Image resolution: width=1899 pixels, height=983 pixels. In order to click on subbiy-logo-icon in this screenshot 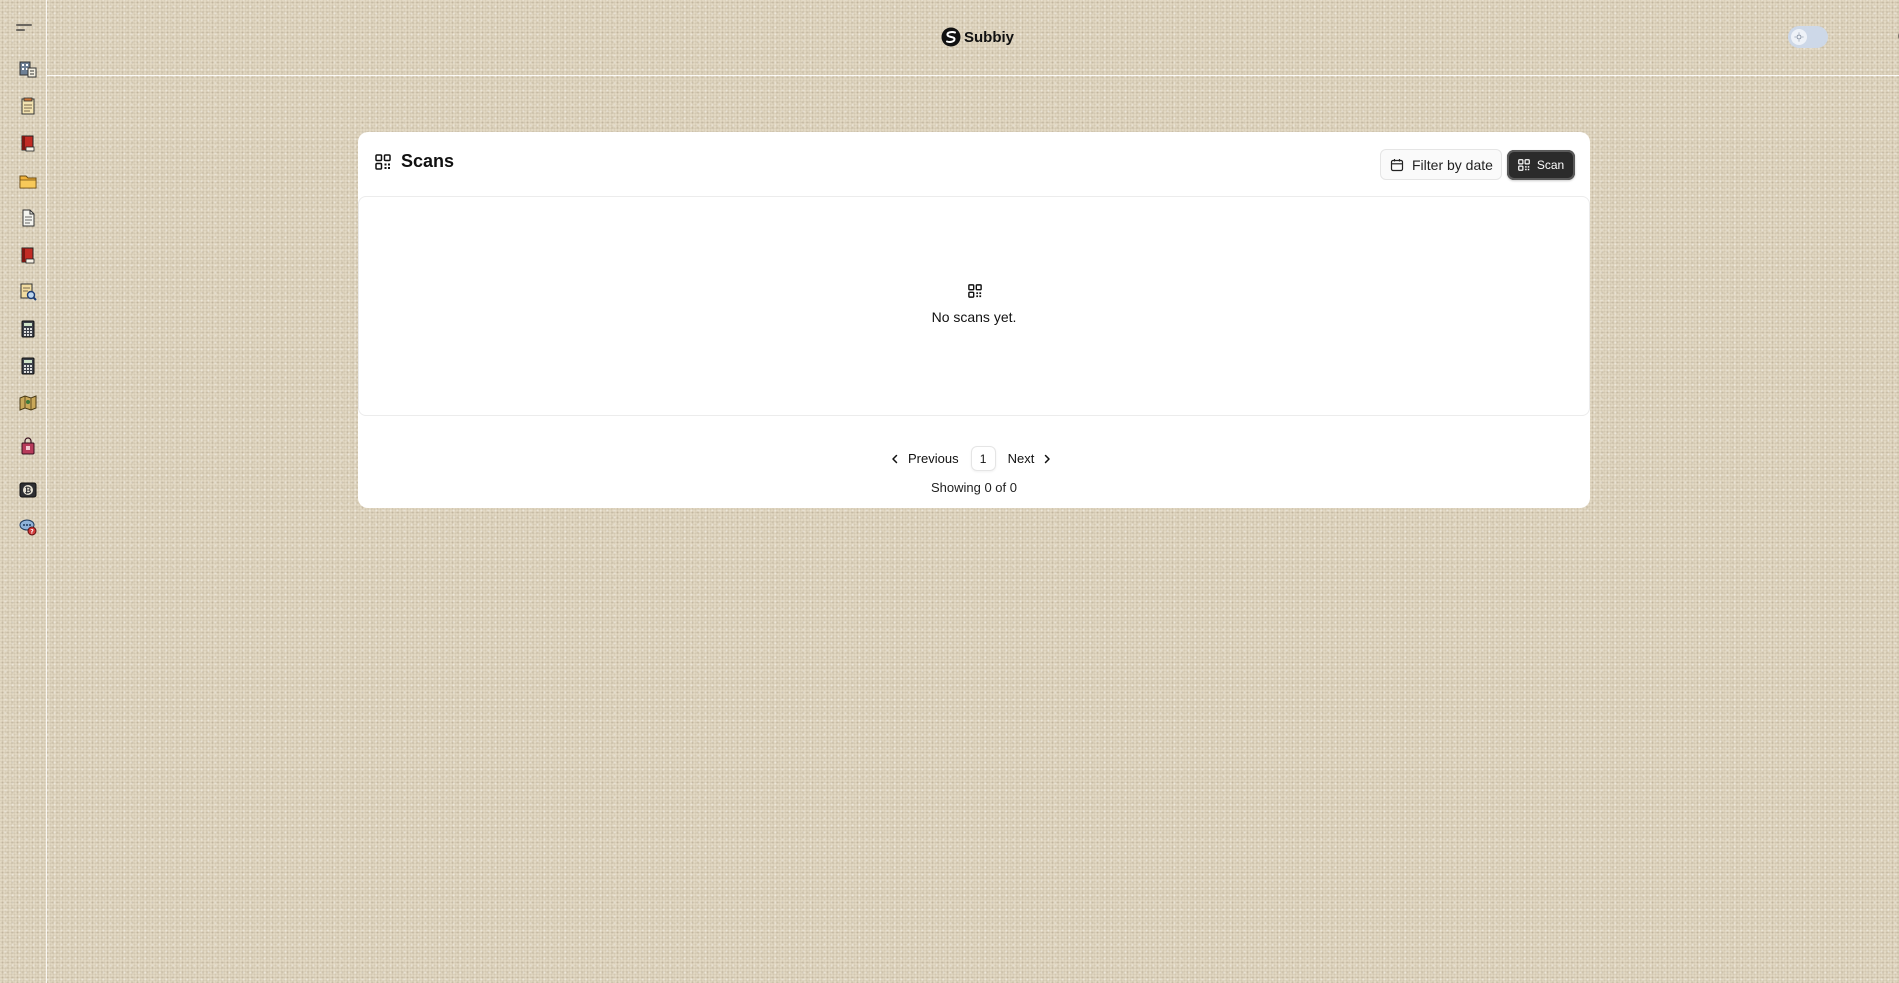, I will do `click(951, 37)`.